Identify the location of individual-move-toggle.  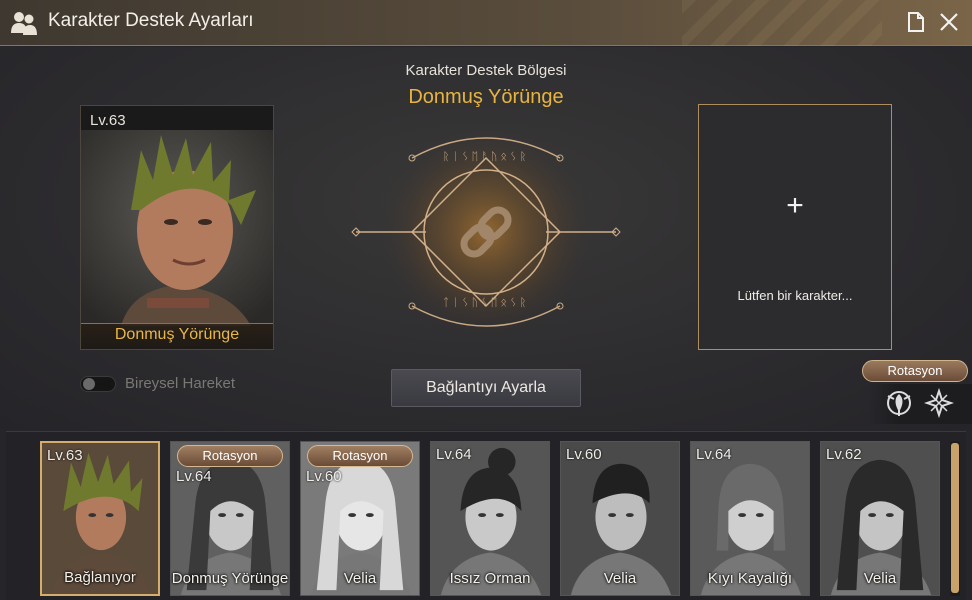
(98, 384).